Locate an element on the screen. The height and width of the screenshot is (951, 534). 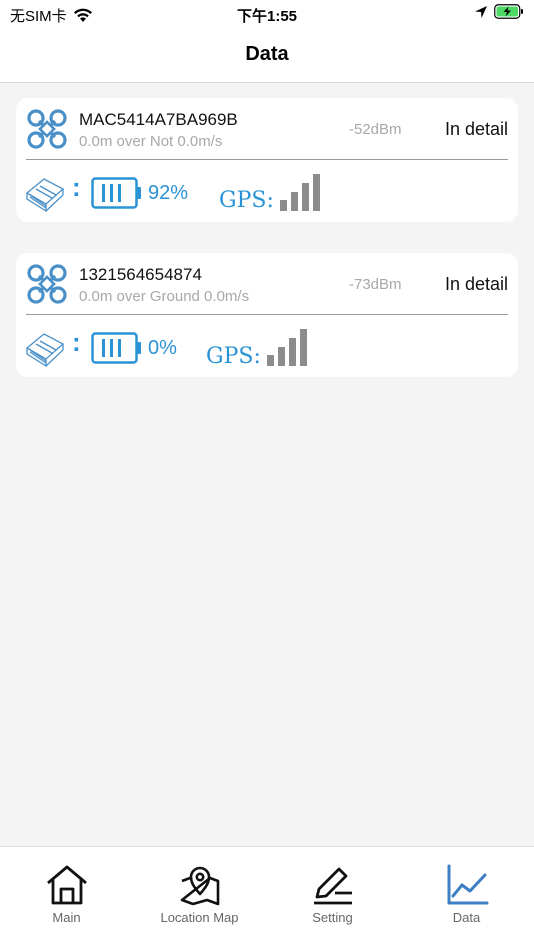
device-rssi: -73dBm is located at coordinates (375, 284).